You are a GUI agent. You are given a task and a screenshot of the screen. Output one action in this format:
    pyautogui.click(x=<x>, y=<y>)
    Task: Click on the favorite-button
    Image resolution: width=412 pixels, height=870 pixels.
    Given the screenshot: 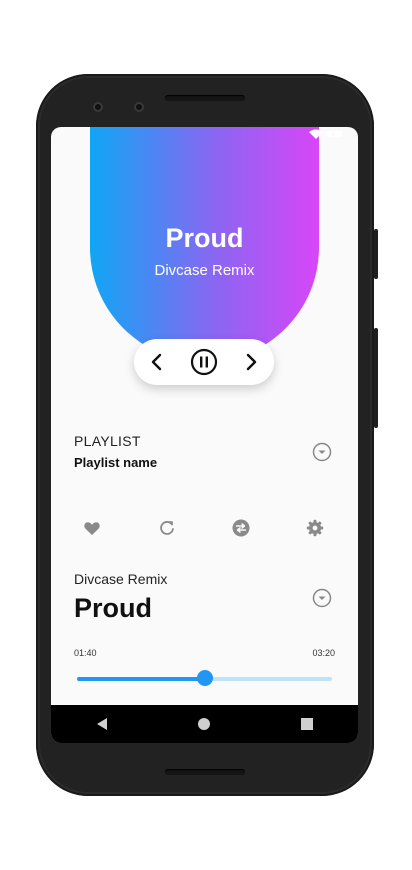 What is the action you would take?
    pyautogui.click(x=92, y=528)
    